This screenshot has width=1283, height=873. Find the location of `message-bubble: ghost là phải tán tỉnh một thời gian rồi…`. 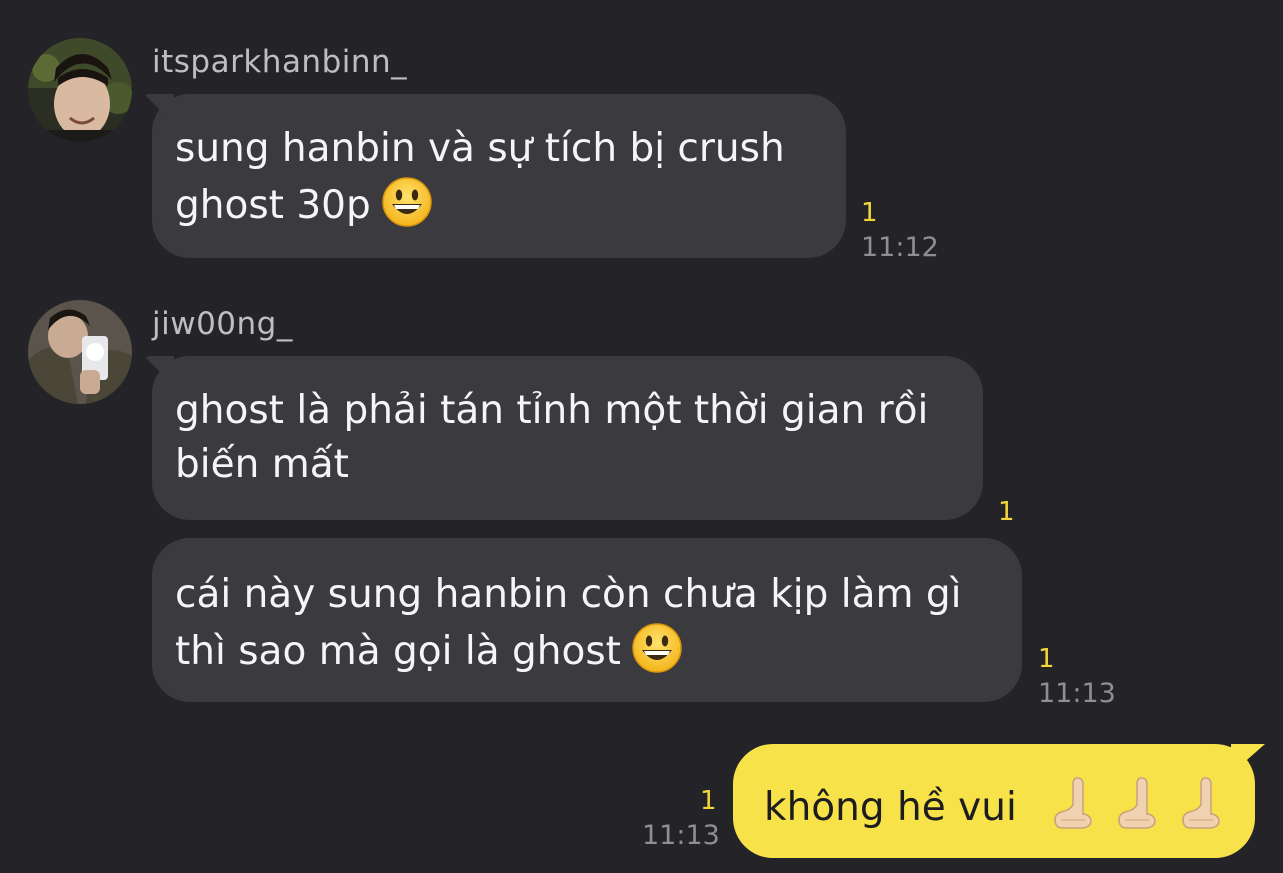

message-bubble: ghost là phải tán tỉnh một thời gian rồi… is located at coordinates (567, 438).